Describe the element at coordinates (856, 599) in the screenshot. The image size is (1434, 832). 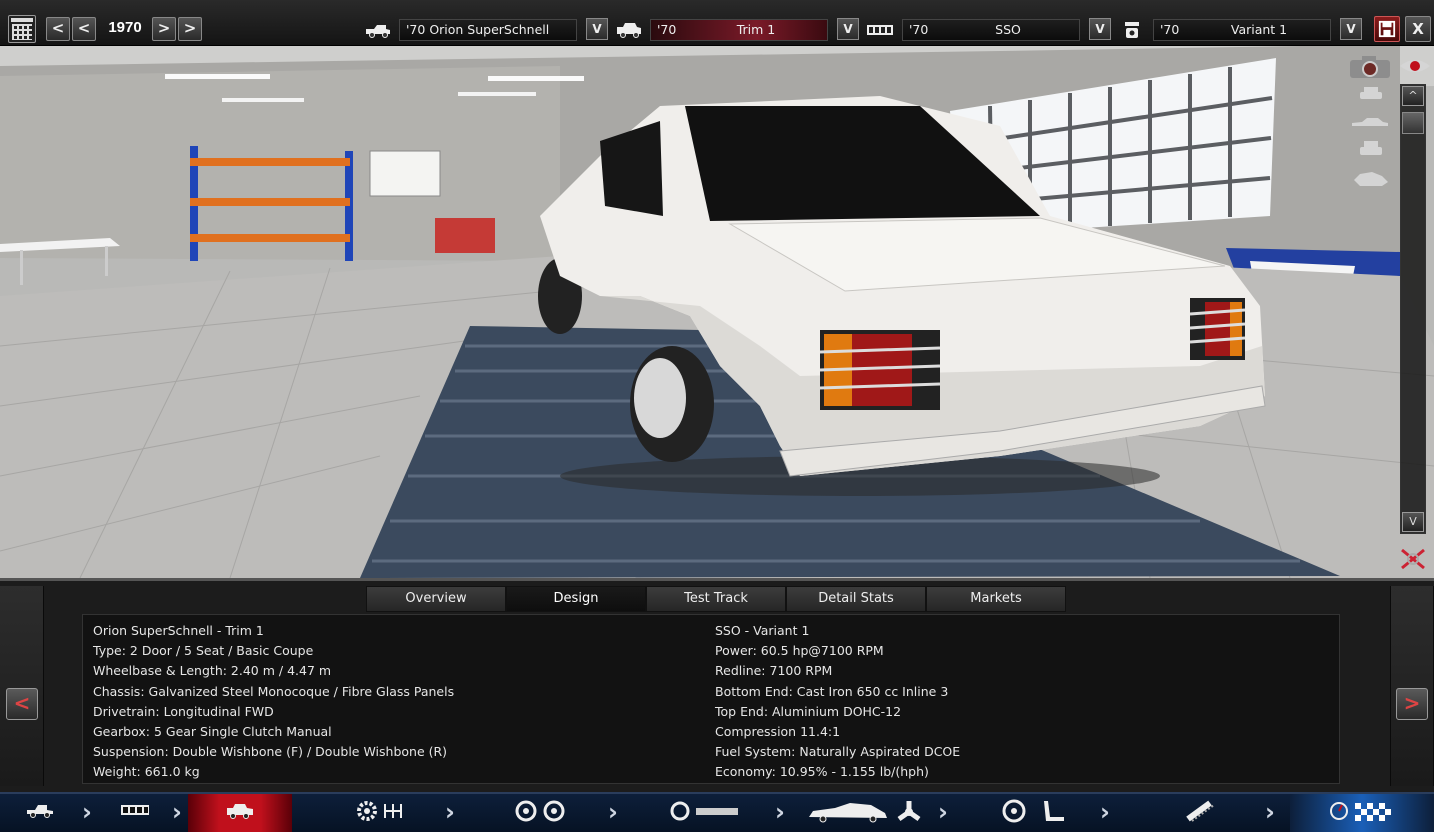
I see `tab-detail-stats: Detail Stats` at that location.